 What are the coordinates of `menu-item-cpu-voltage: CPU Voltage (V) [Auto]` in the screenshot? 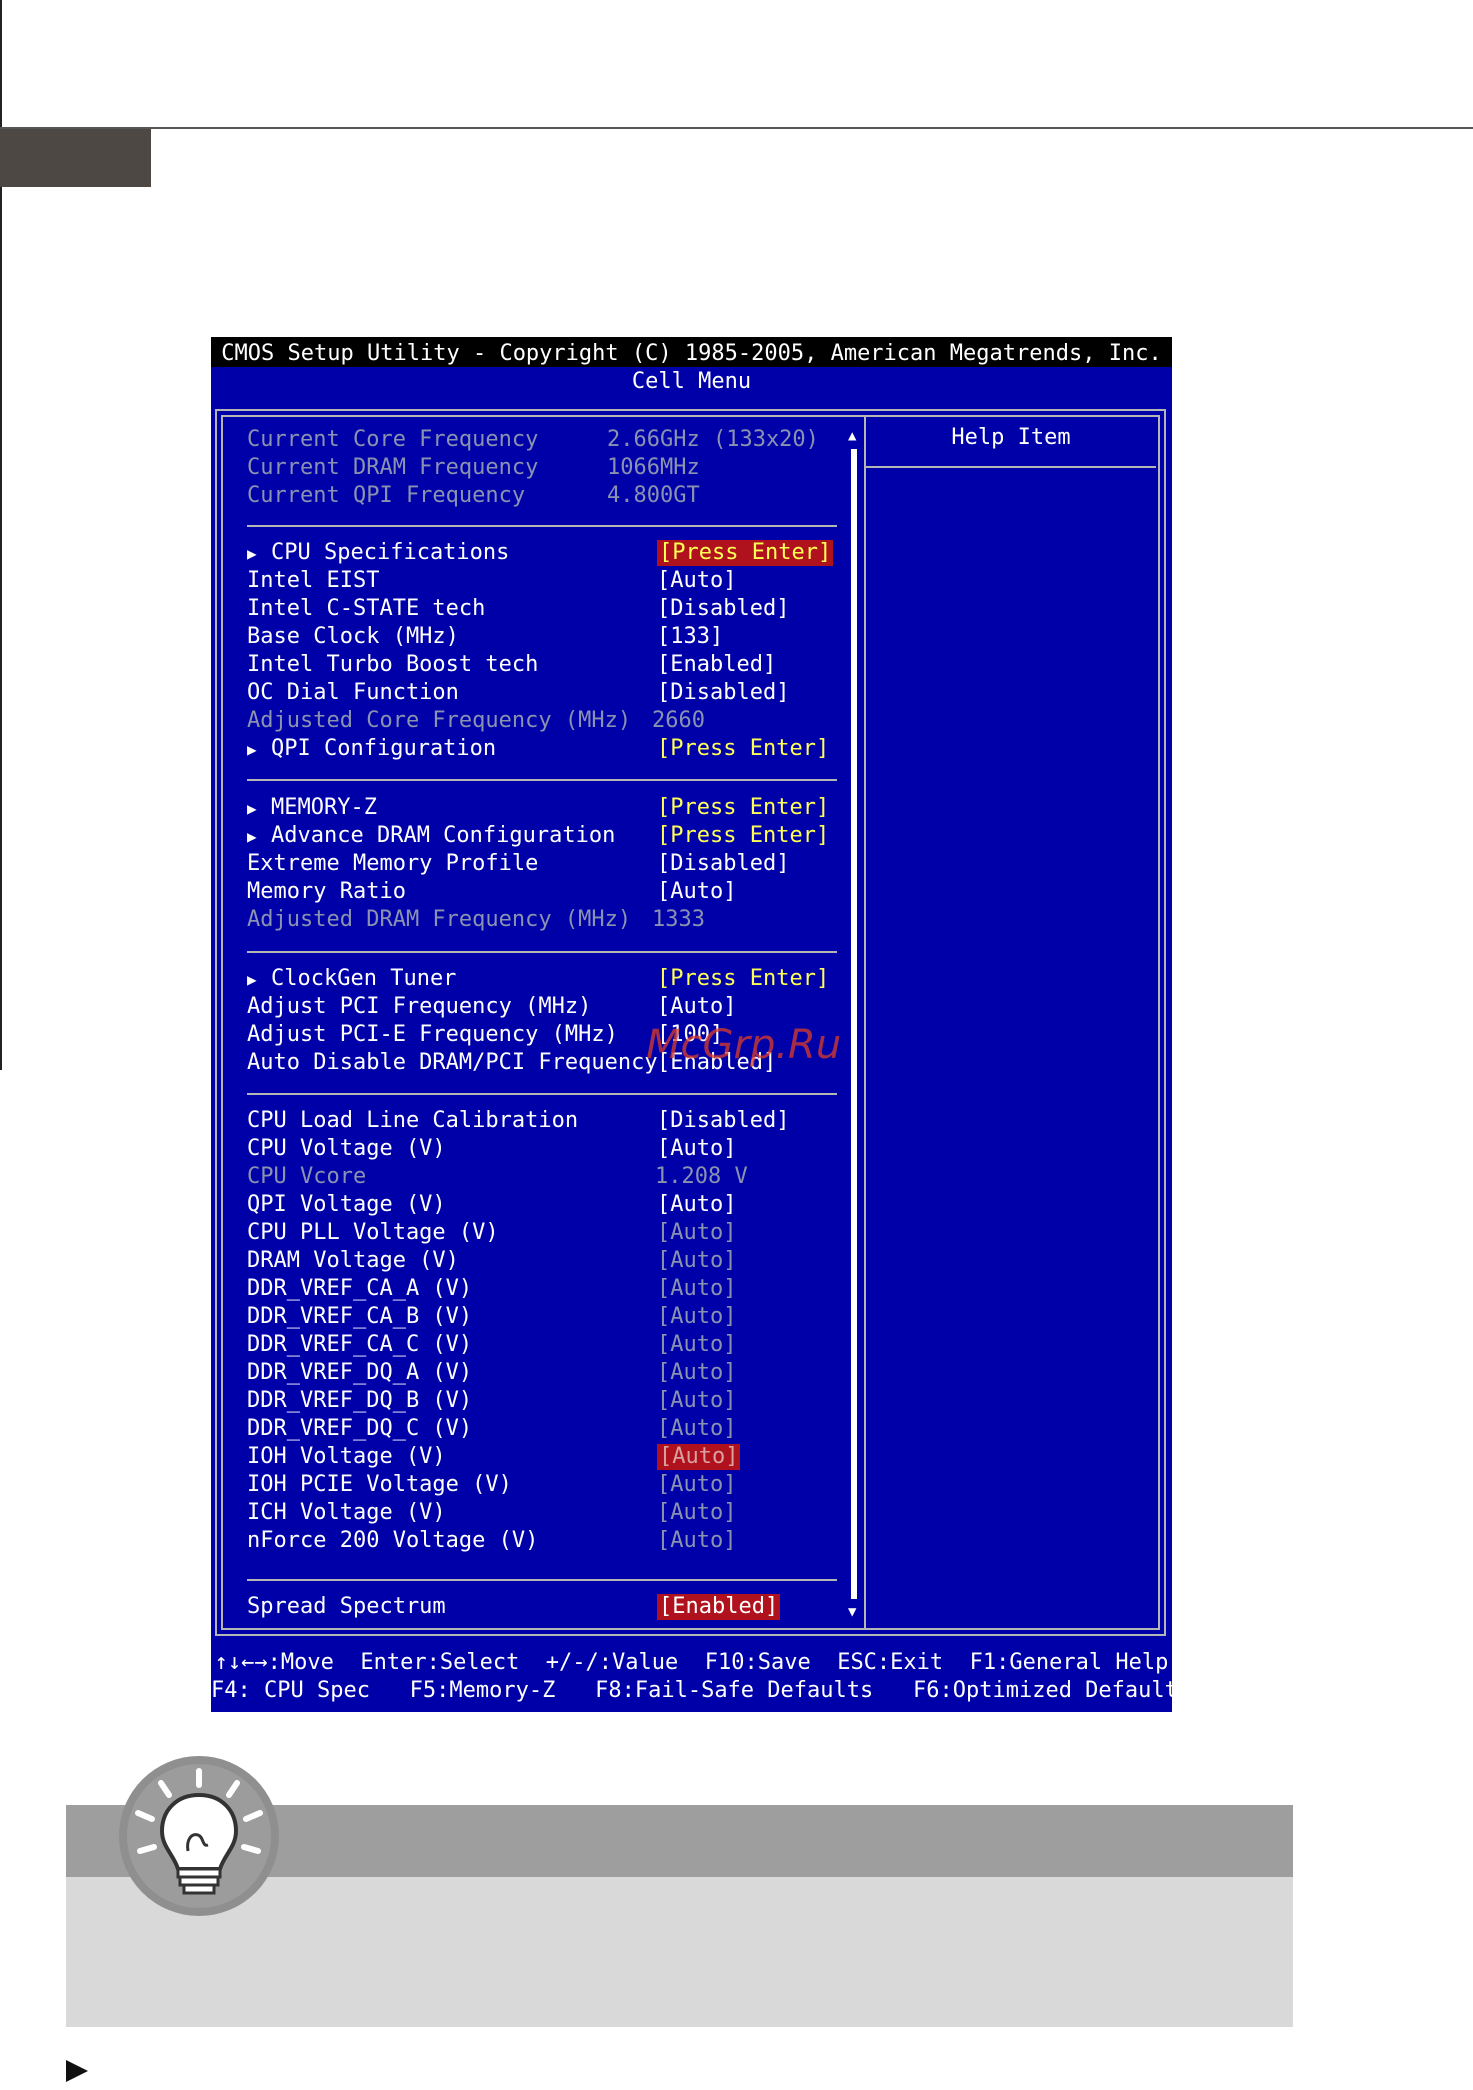 It's located at (547, 1149).